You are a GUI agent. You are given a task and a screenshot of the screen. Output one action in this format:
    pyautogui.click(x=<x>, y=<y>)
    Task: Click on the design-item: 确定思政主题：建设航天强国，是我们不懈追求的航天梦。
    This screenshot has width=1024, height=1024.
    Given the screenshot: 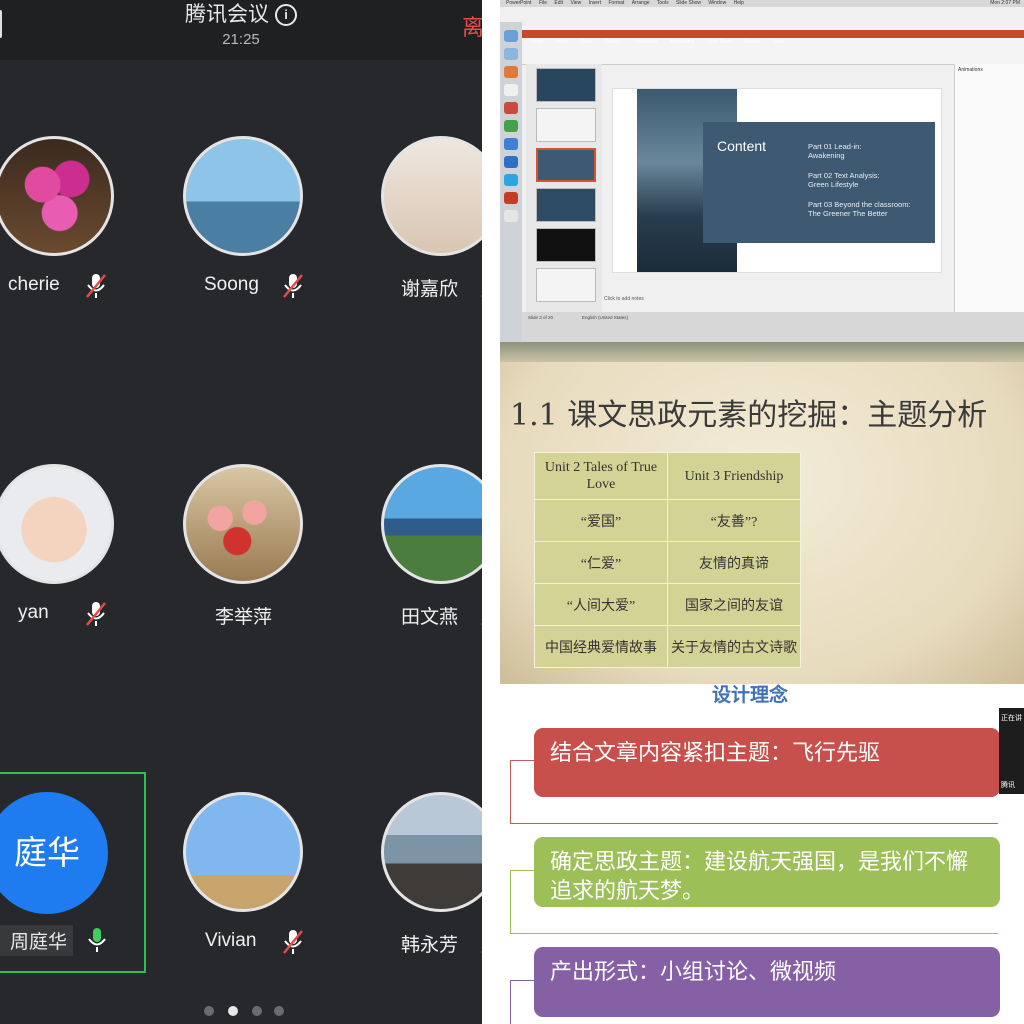 What is the action you would take?
    pyautogui.click(x=767, y=872)
    